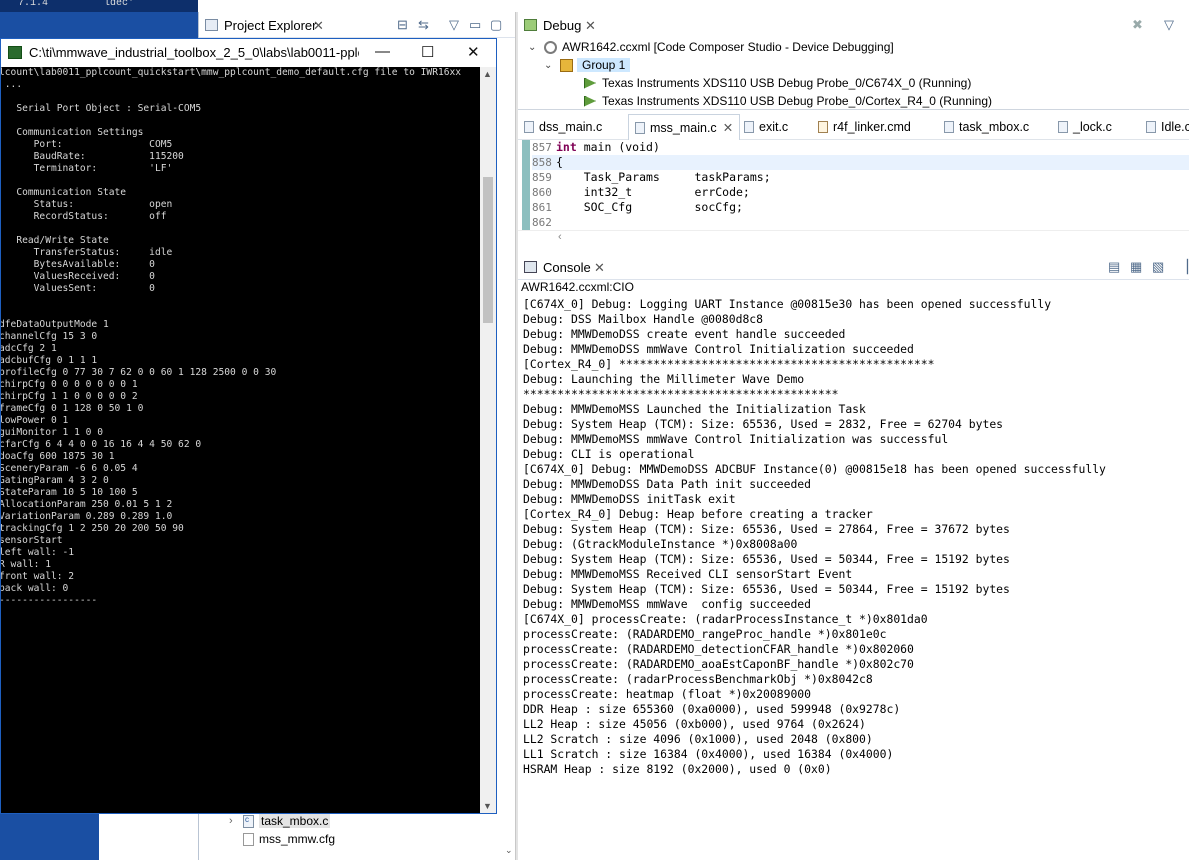 This screenshot has height=860, width=1189. Describe the element at coordinates (270, 25) in the screenshot. I see `project-explorer-title: Project Explorer` at that location.